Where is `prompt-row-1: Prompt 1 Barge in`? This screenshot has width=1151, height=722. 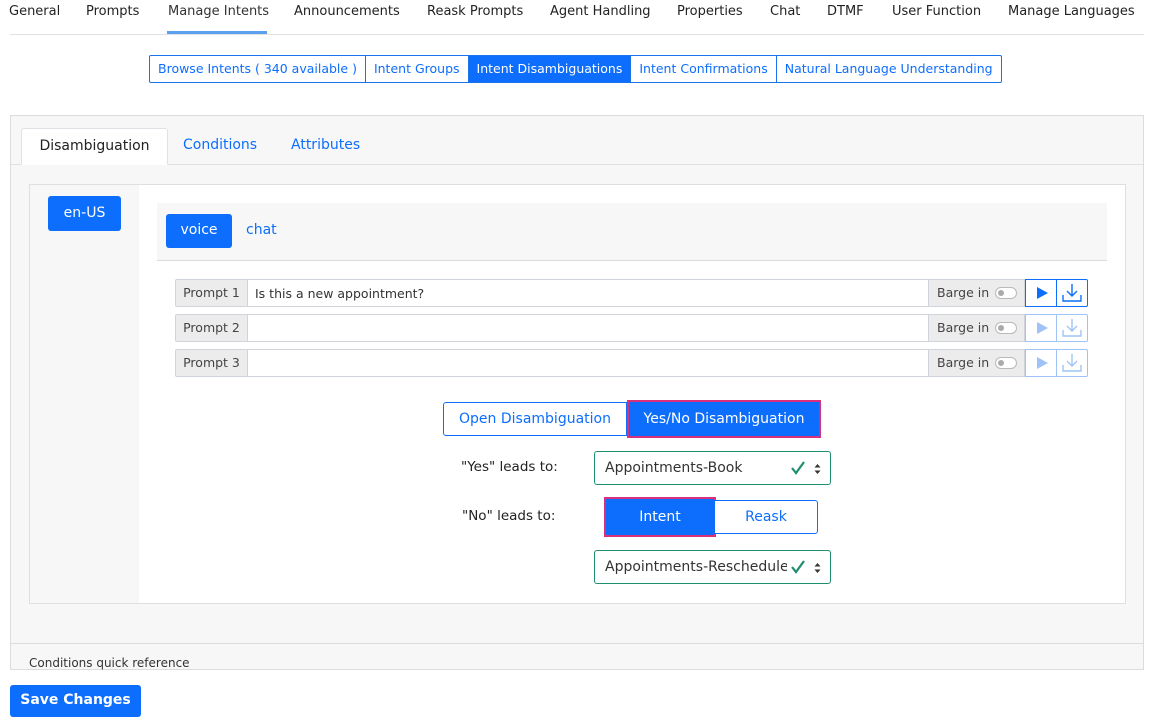 prompt-row-1: Prompt 1 Barge in is located at coordinates (631, 293).